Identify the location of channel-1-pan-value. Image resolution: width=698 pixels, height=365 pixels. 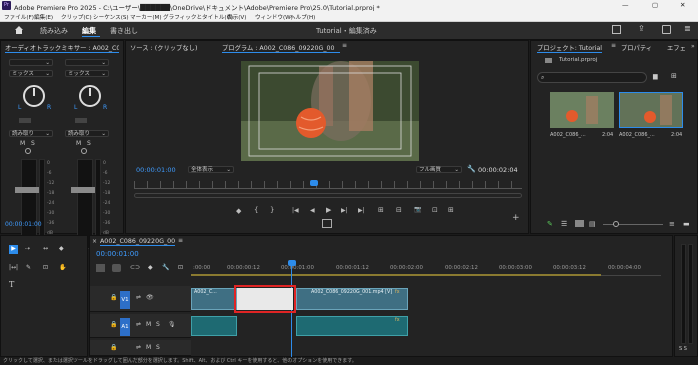
(25, 120).